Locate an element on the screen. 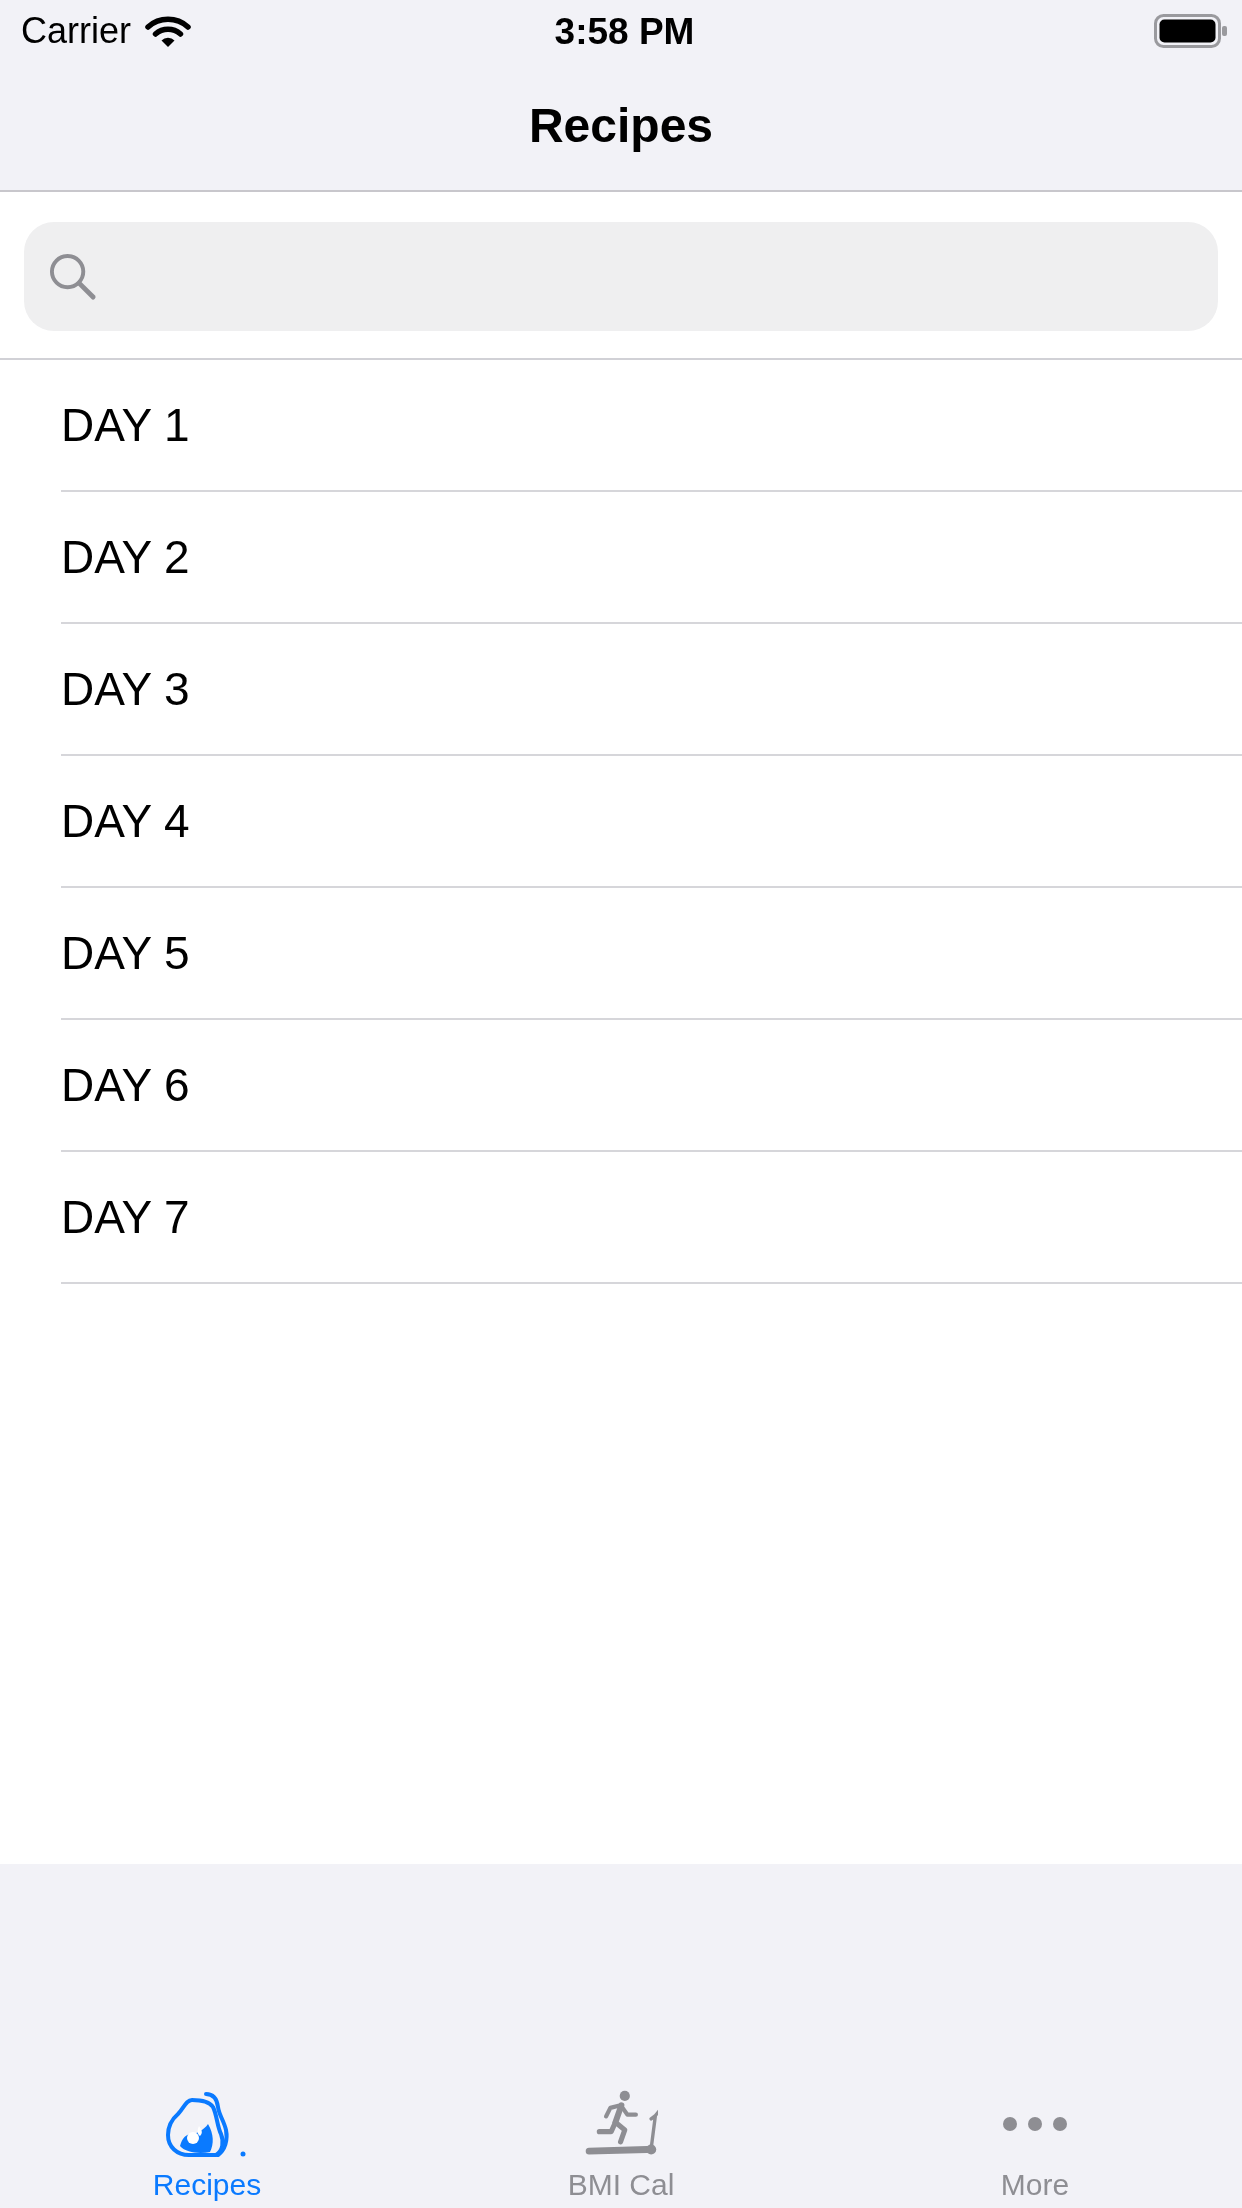  page-title: Recipes is located at coordinates (621, 126).